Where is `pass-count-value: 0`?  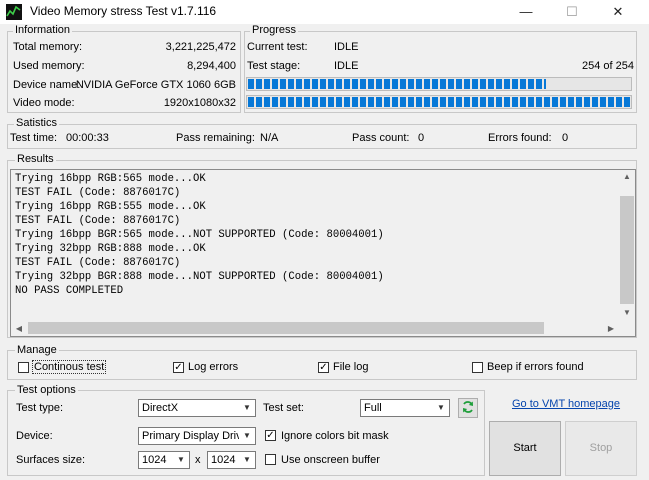 pass-count-value: 0 is located at coordinates (421, 138).